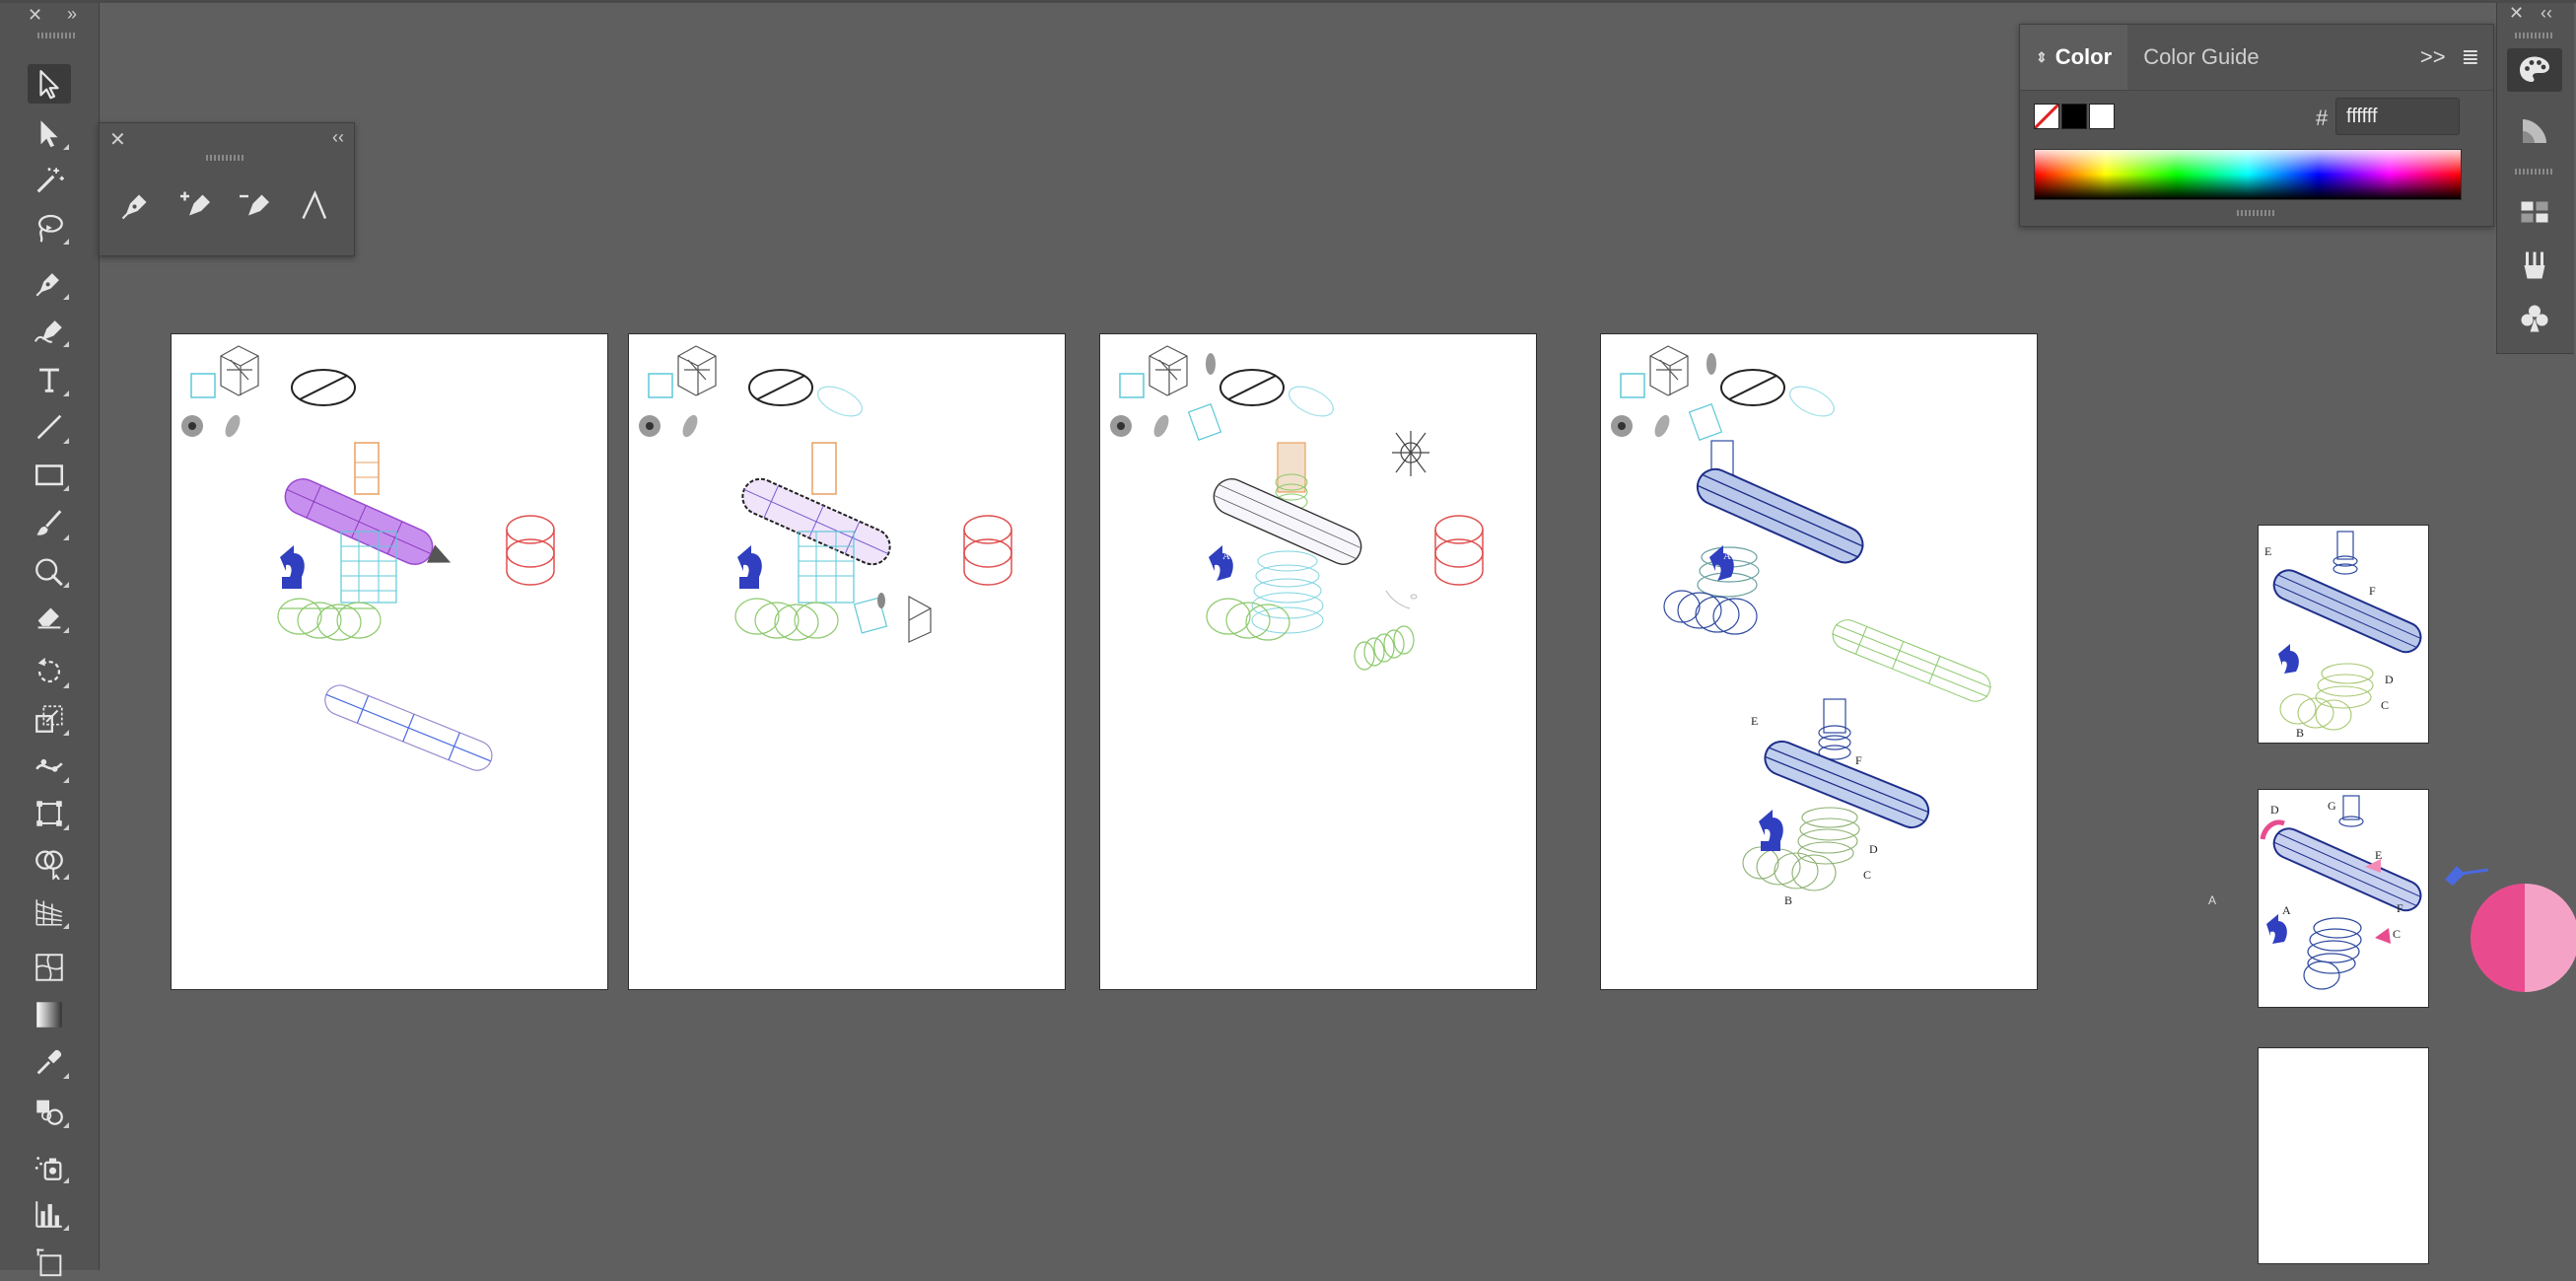  Describe the element at coordinates (50, 719) in the screenshot. I see `scale-tool` at that location.